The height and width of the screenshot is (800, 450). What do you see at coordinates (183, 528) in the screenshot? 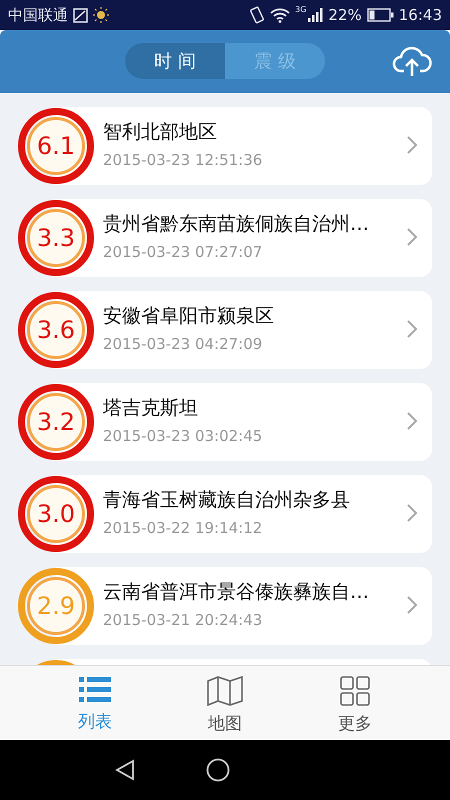
I see `quake-time: 2015-03-22 19:14:12` at bounding box center [183, 528].